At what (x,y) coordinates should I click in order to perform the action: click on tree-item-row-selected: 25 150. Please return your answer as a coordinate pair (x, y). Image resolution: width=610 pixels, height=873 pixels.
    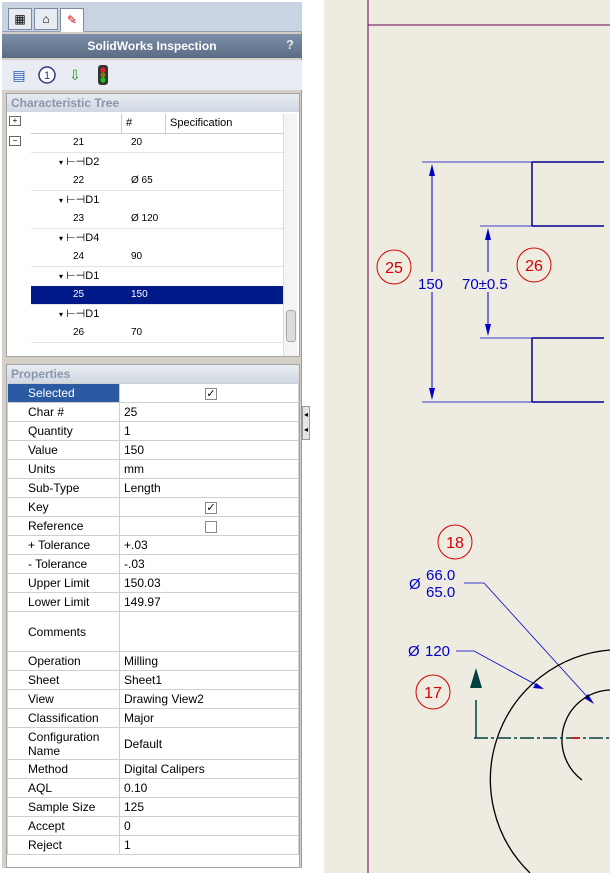
    Looking at the image, I should click on (157, 295).